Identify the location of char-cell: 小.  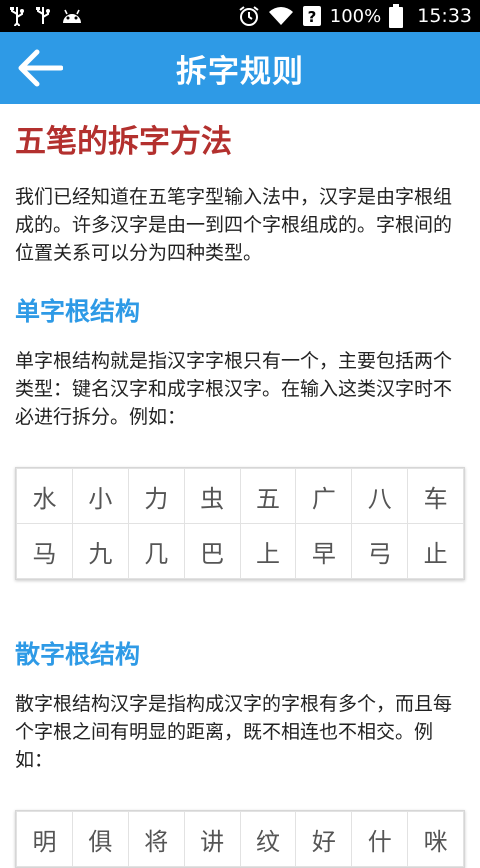
(100, 496).